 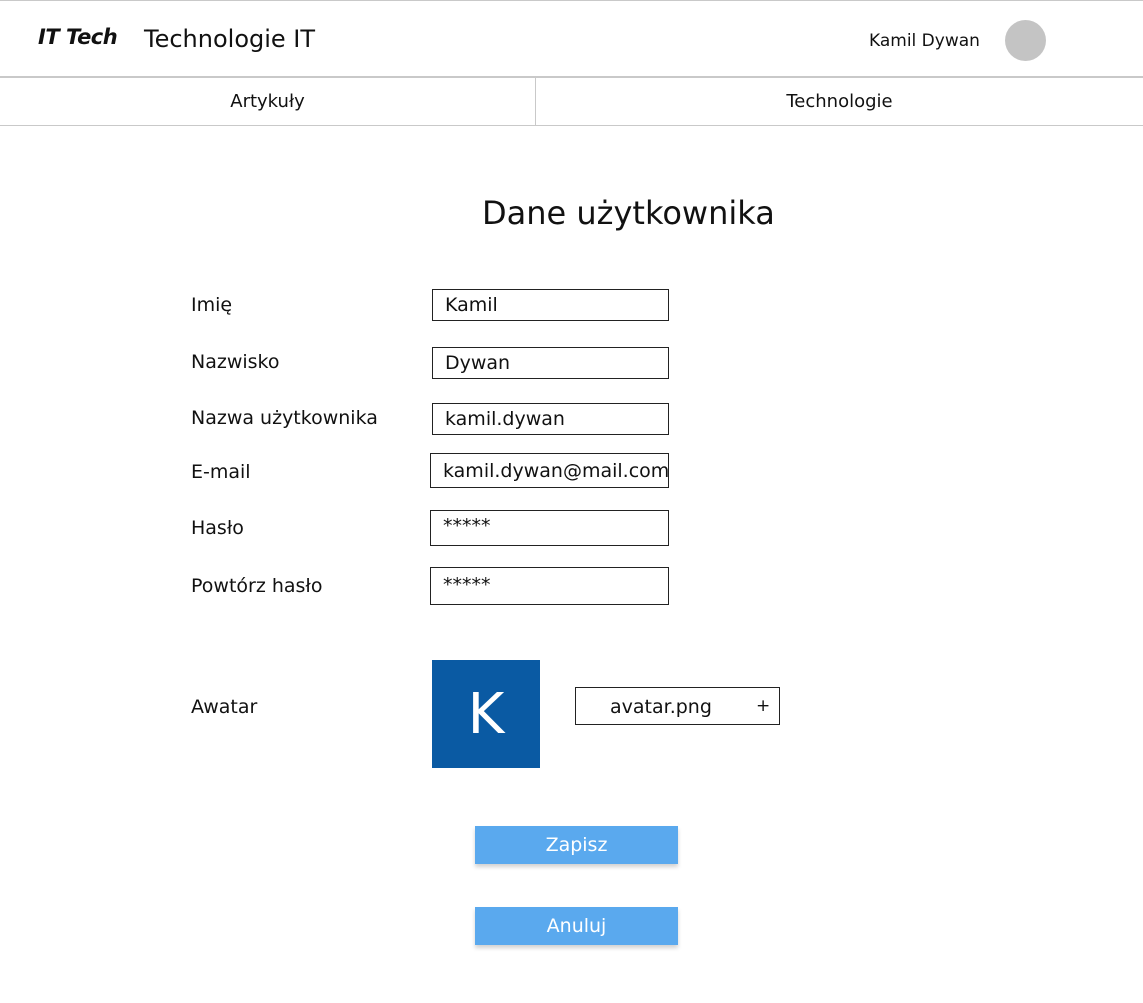 I want to click on username-label: Nazwa użytkownika, so click(x=284, y=418).